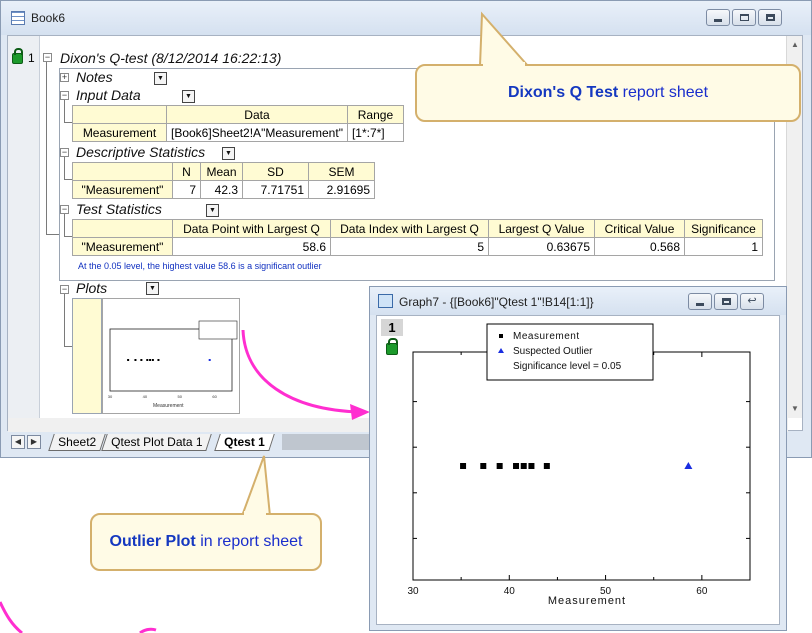 This screenshot has height=633, width=812. I want to click on minimize-icon, so click(700, 304).